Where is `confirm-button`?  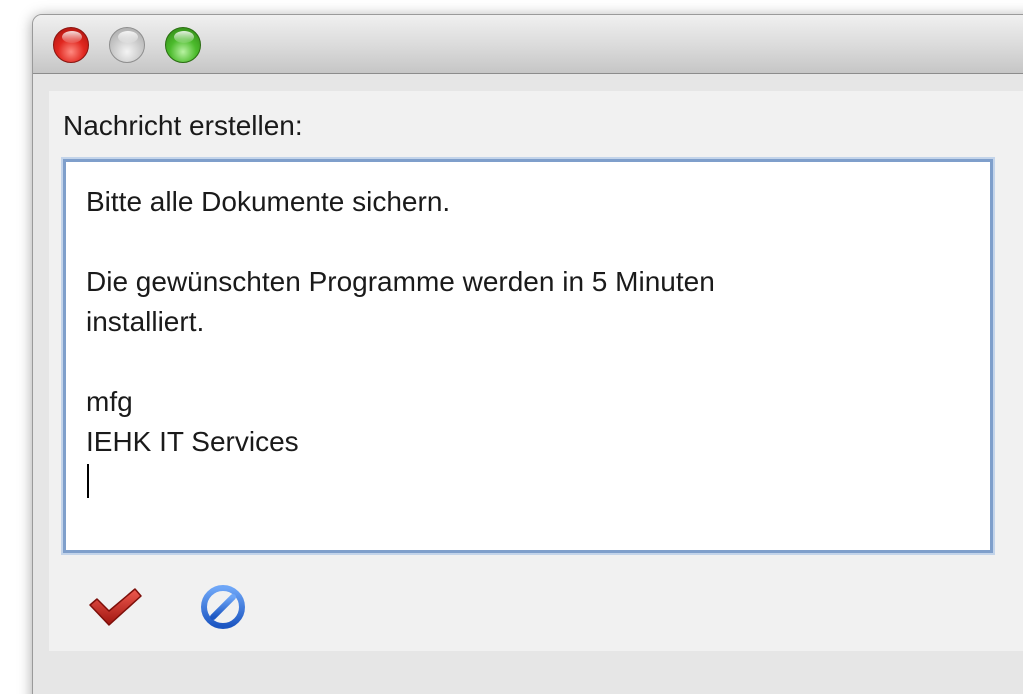 confirm-button is located at coordinates (115, 607).